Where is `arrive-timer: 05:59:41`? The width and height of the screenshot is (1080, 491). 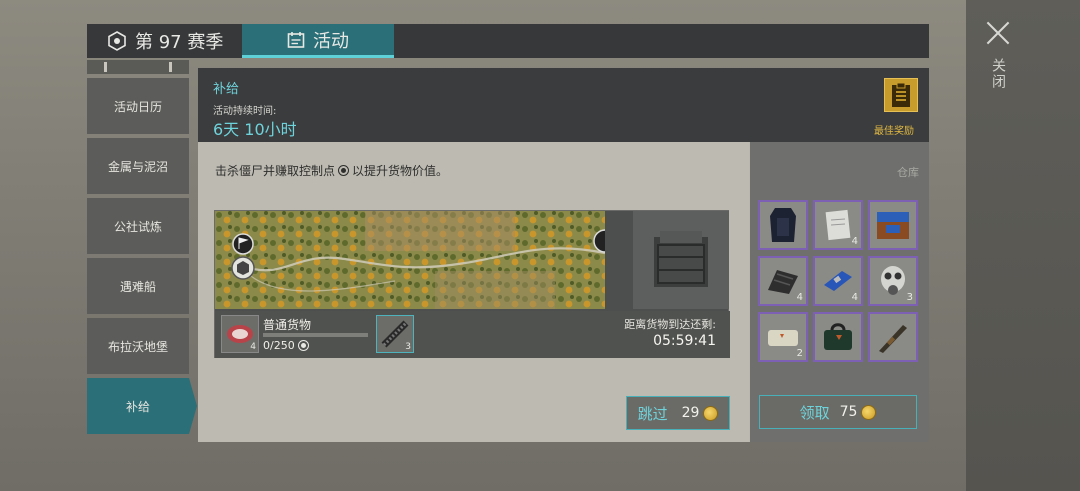
arrive-timer: 05:59:41 is located at coordinates (684, 341).